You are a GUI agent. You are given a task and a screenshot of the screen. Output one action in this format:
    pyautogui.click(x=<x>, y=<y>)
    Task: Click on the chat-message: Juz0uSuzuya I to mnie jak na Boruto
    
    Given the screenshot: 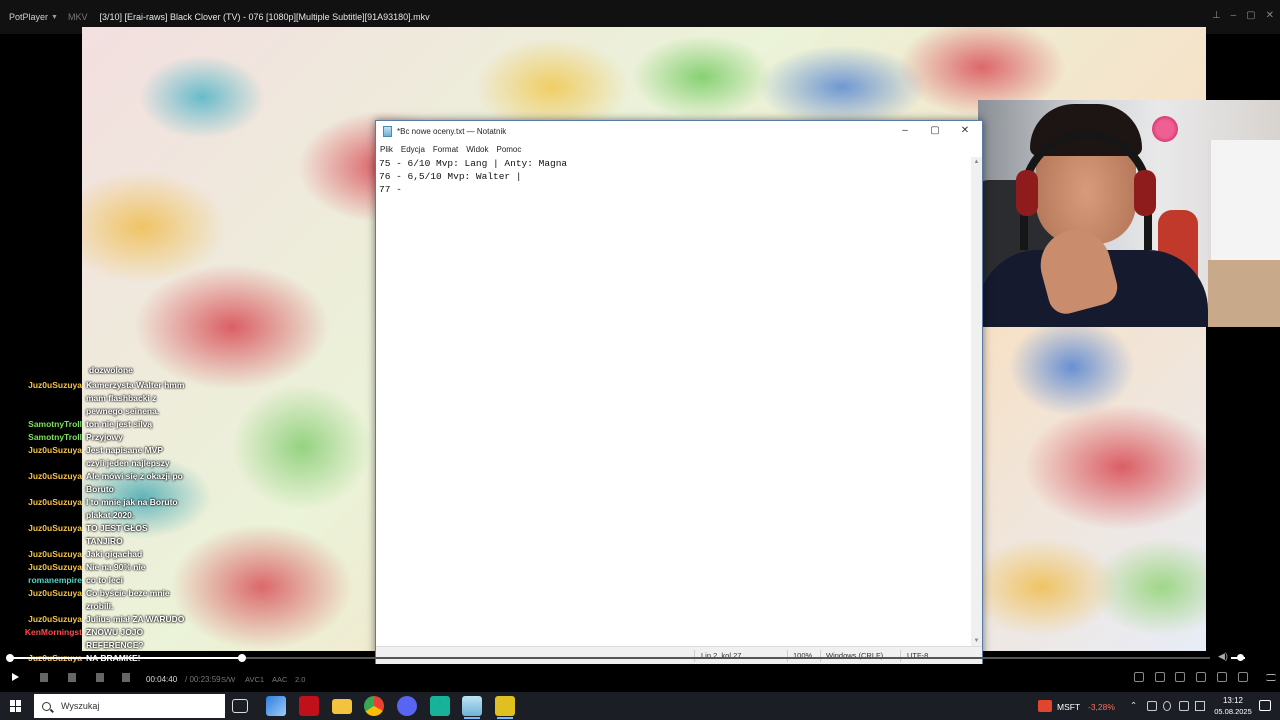 What is the action you would take?
    pyautogui.click(x=88, y=502)
    